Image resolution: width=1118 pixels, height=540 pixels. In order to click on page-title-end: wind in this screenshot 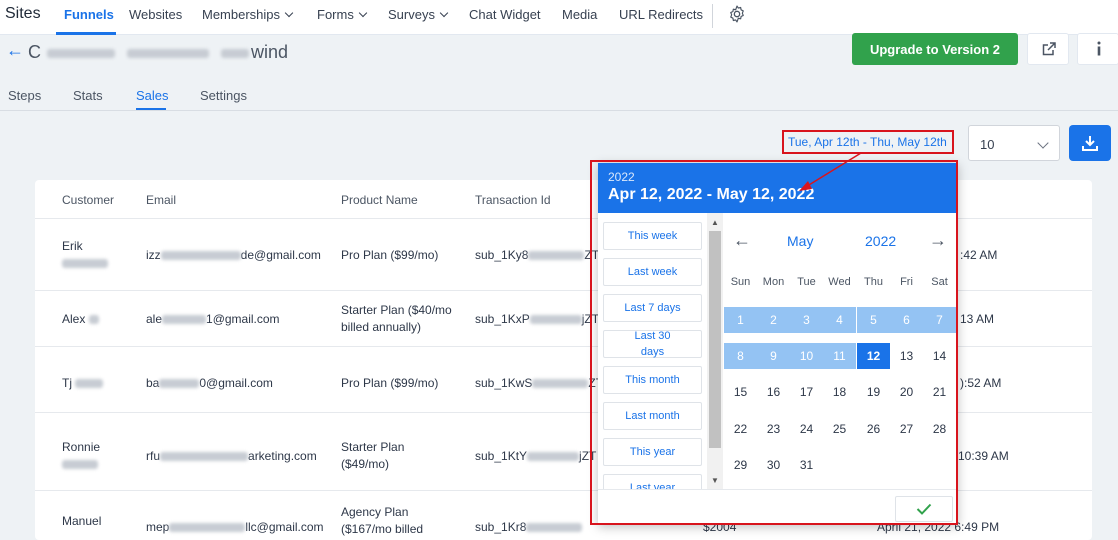, I will do `click(270, 52)`.